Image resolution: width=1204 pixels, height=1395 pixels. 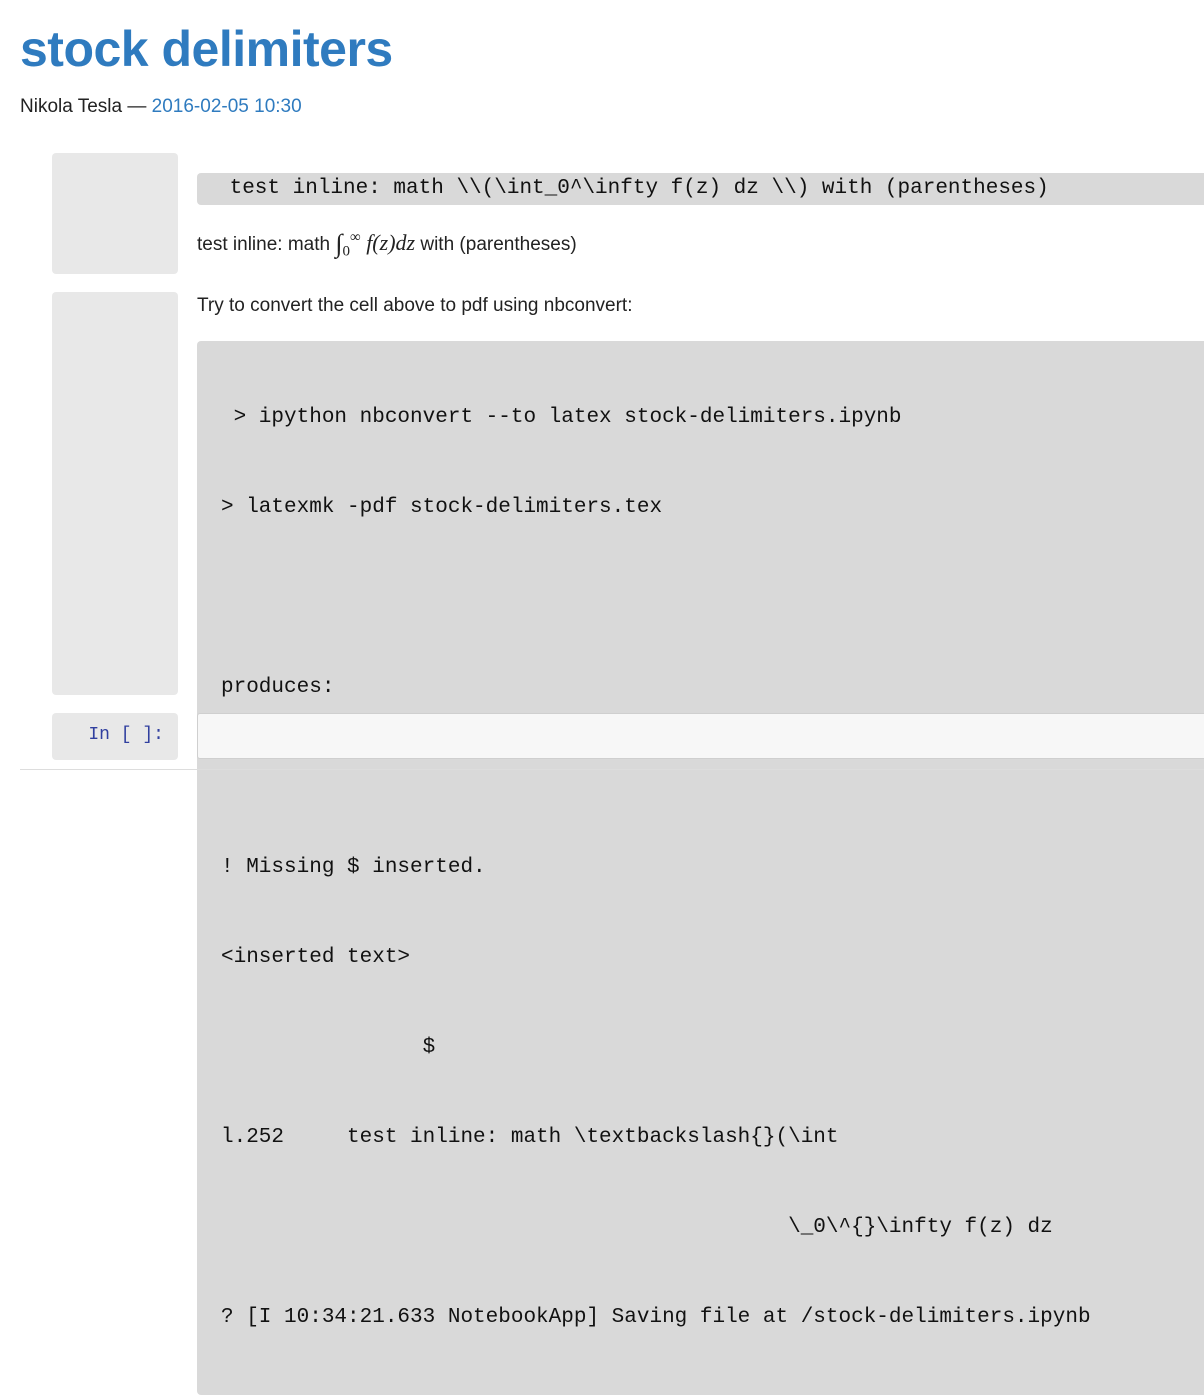 I want to click on code-cell-input, so click(x=700, y=736).